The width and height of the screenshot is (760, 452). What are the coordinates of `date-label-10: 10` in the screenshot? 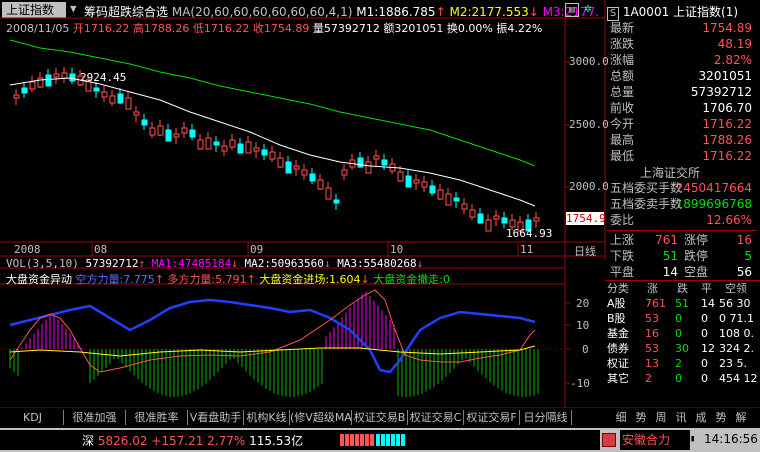 It's located at (397, 249).